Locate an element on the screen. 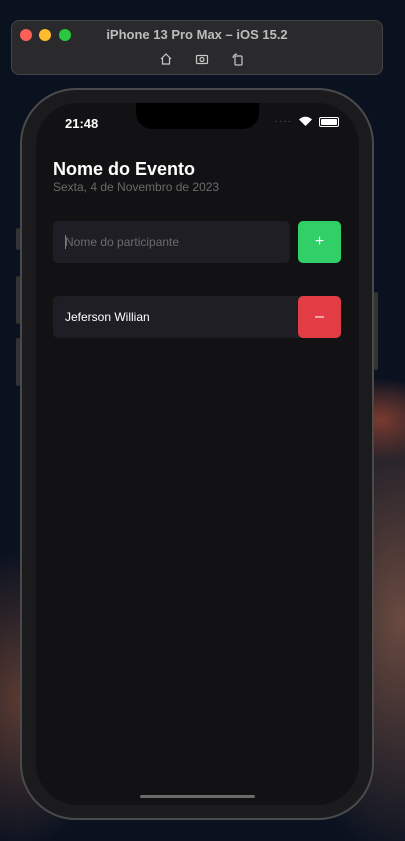  participant-name-input is located at coordinates (171, 242).